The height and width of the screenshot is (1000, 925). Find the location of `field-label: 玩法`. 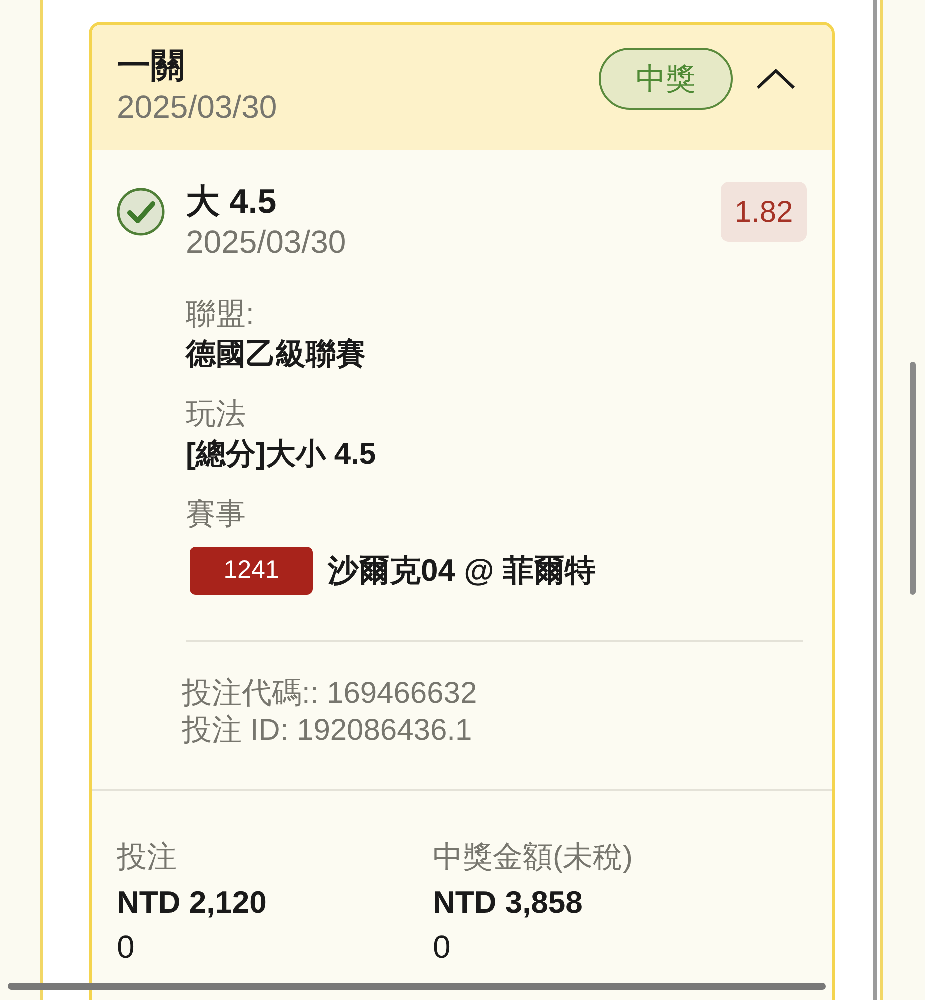

field-label: 玩法 is located at coordinates (216, 415).